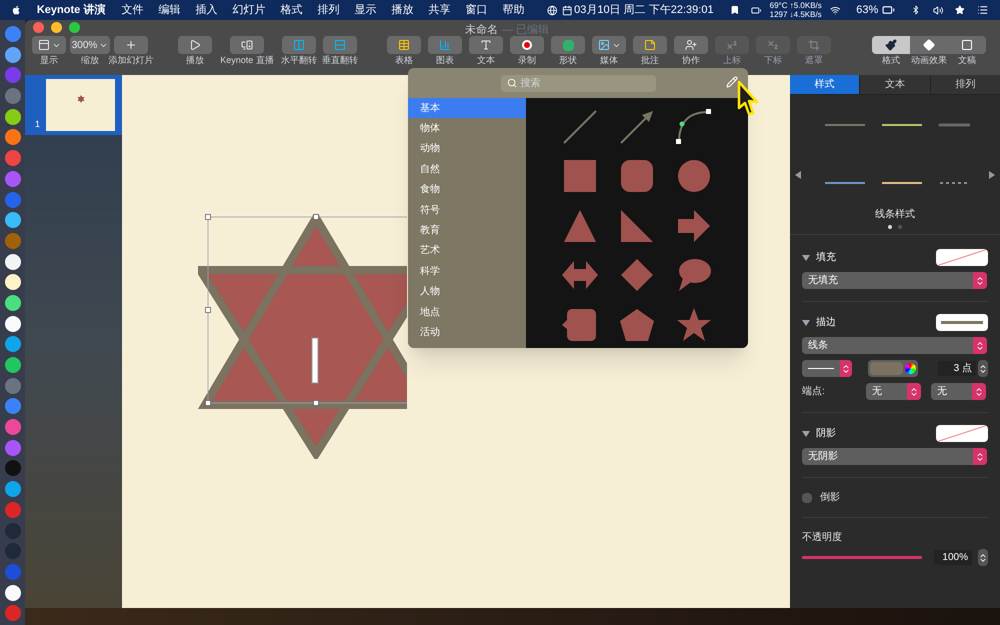 The width and height of the screenshot is (1000, 625). Describe the element at coordinates (340, 60) in the screenshot. I see `toolbar-label: 垂直翻转` at that location.